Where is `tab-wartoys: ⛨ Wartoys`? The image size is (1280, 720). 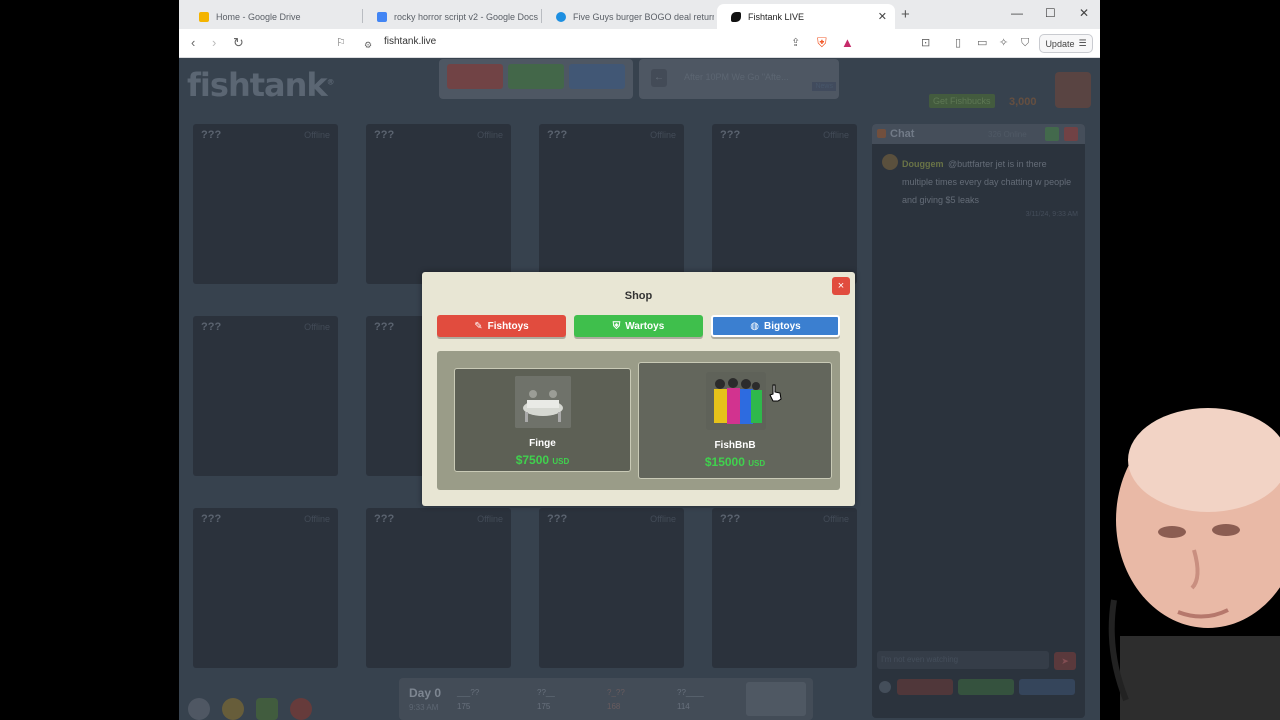 tab-wartoys: ⛨ Wartoys is located at coordinates (638, 326).